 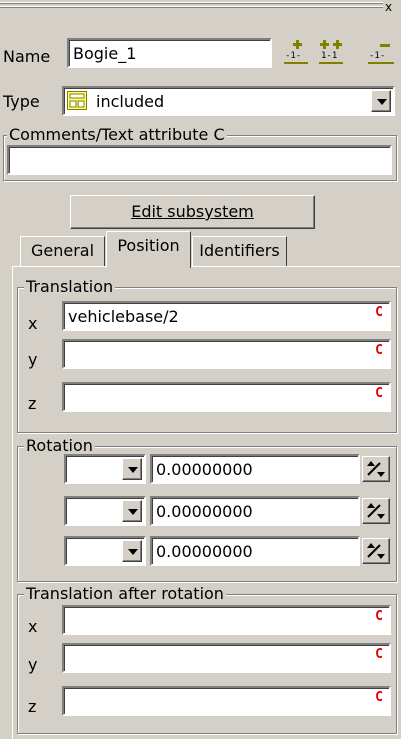 What do you see at coordinates (255, 511) in the screenshot?
I see `rotation-angle-input-2: 0.00000000` at bounding box center [255, 511].